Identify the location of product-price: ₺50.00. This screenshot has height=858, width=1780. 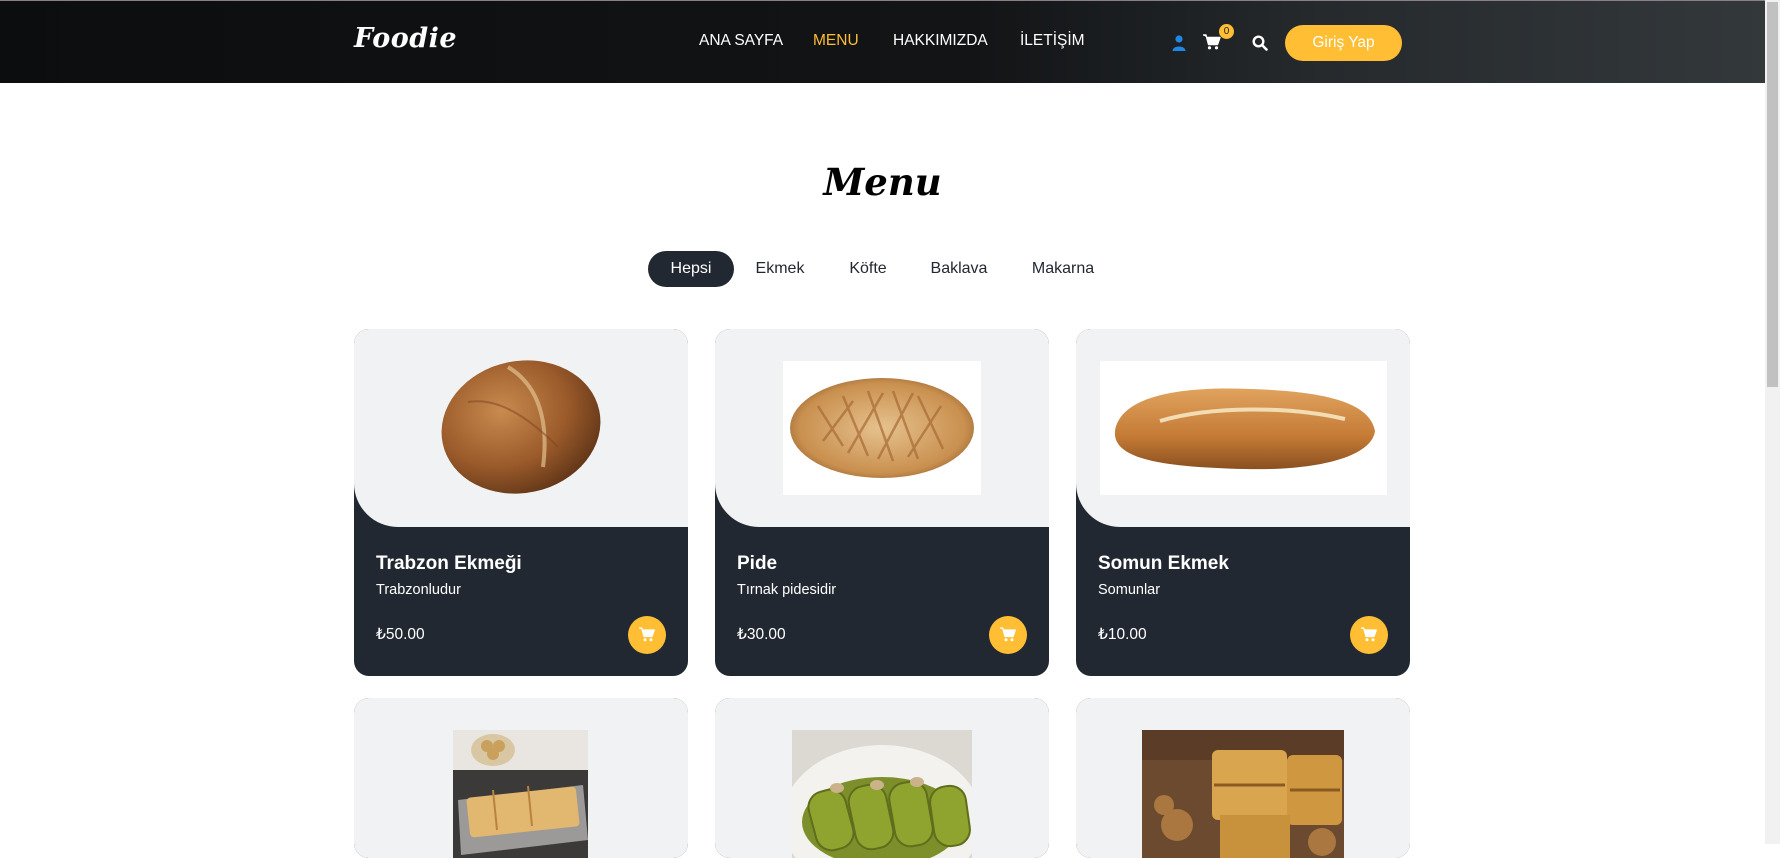
(400, 634).